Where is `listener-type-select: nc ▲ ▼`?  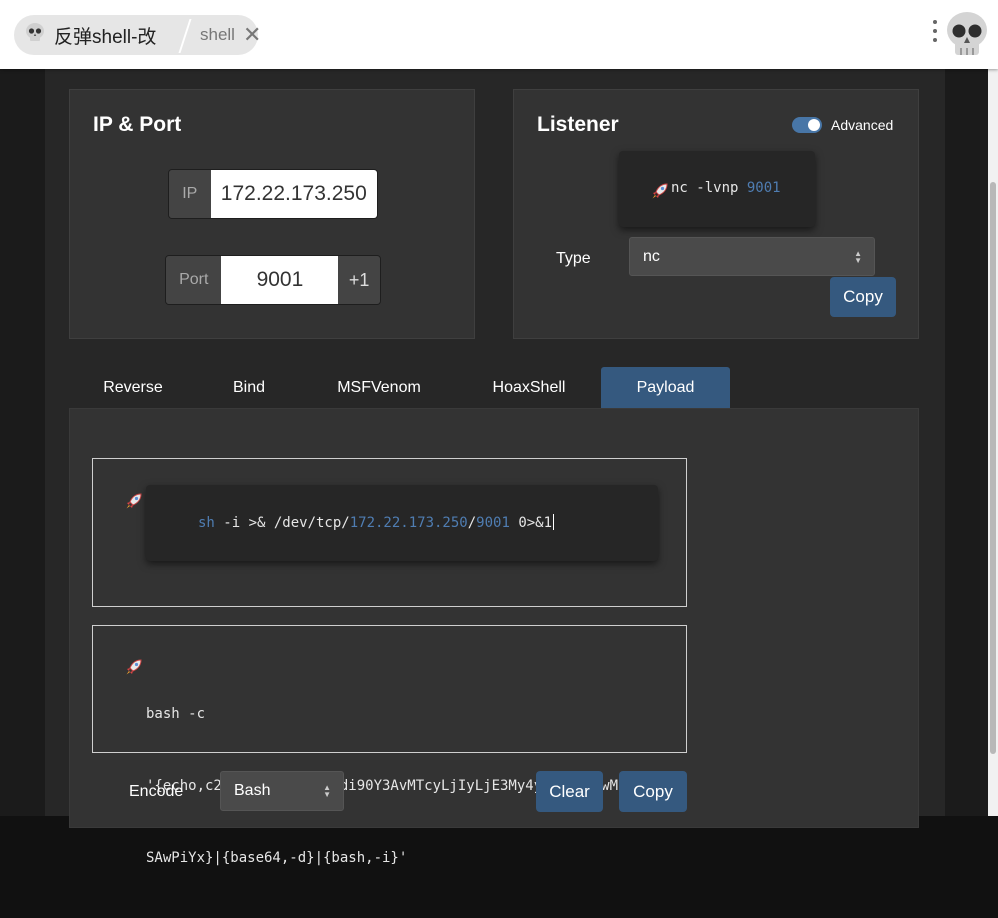
listener-type-select: nc ▲ ▼ is located at coordinates (752, 256).